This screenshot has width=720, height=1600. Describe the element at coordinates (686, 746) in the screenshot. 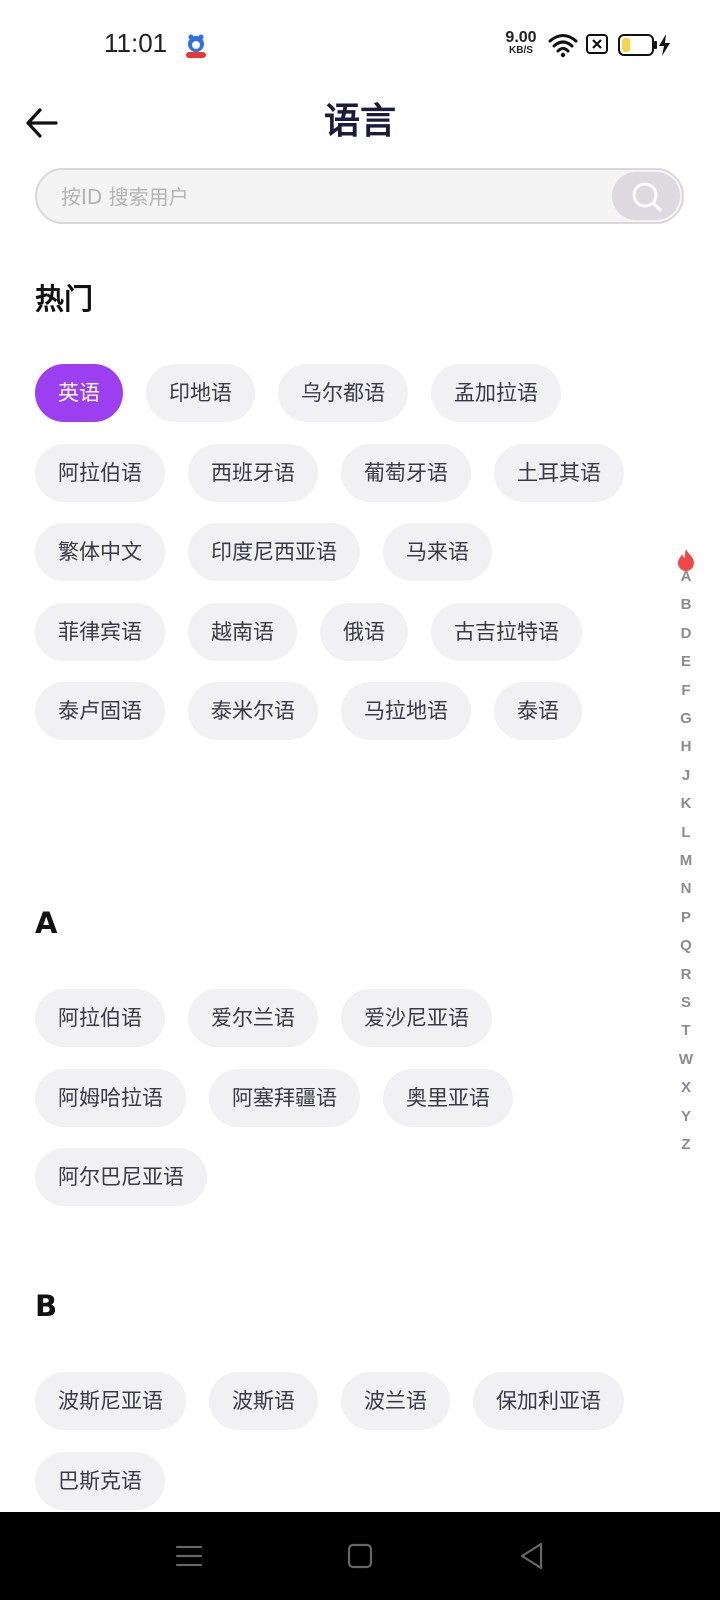

I see `alpha-index-letter: H` at that location.